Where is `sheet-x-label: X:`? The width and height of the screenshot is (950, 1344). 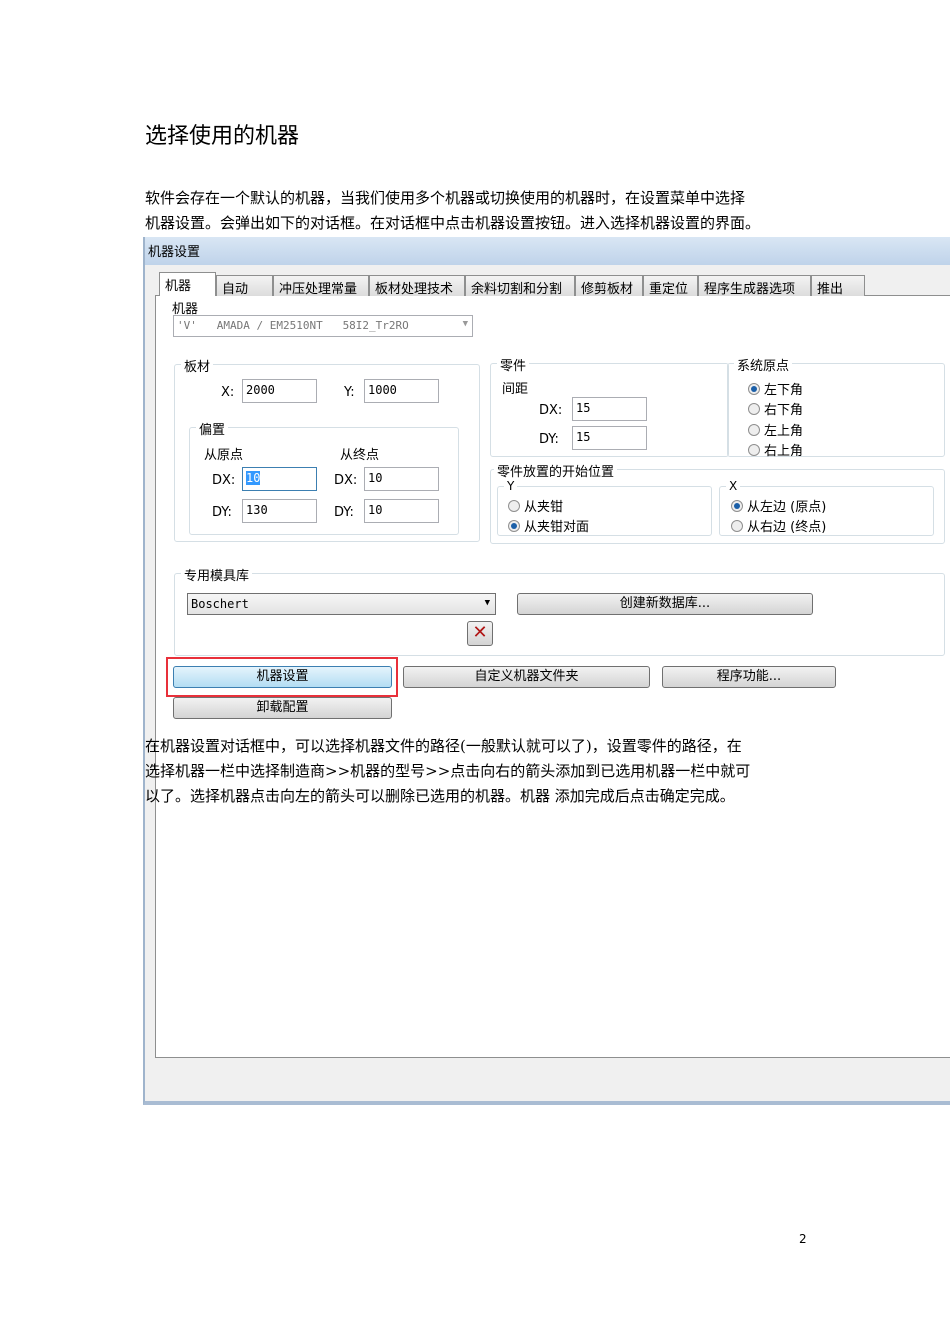 sheet-x-label: X: is located at coordinates (228, 392).